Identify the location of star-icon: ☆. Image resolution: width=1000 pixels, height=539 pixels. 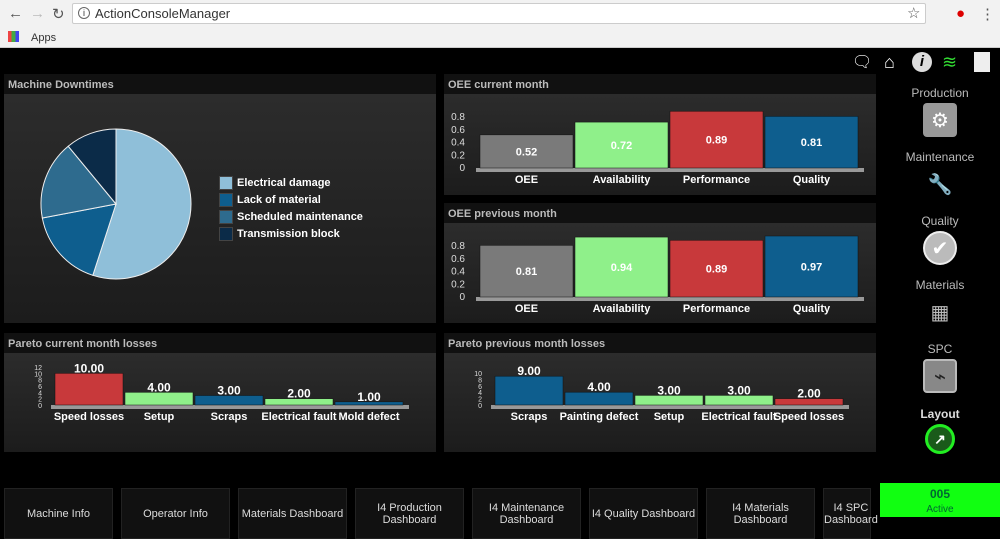
(913, 13).